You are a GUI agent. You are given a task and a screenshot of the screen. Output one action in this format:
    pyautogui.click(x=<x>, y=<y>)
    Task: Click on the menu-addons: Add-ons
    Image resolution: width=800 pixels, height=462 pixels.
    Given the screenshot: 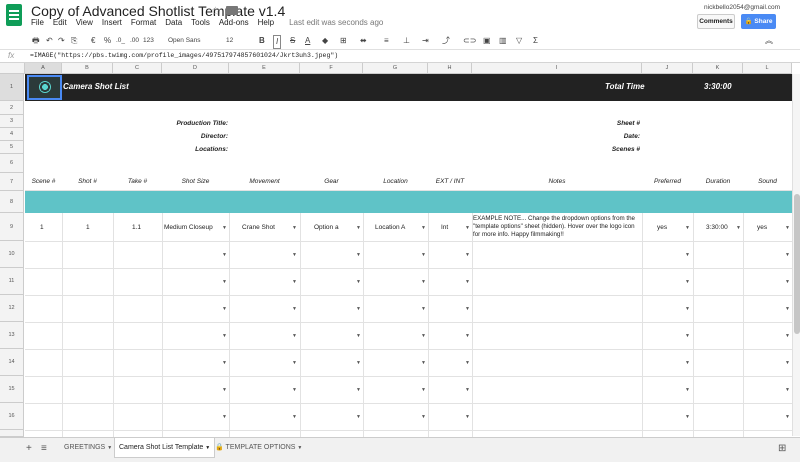 What is the action you would take?
    pyautogui.click(x=234, y=25)
    